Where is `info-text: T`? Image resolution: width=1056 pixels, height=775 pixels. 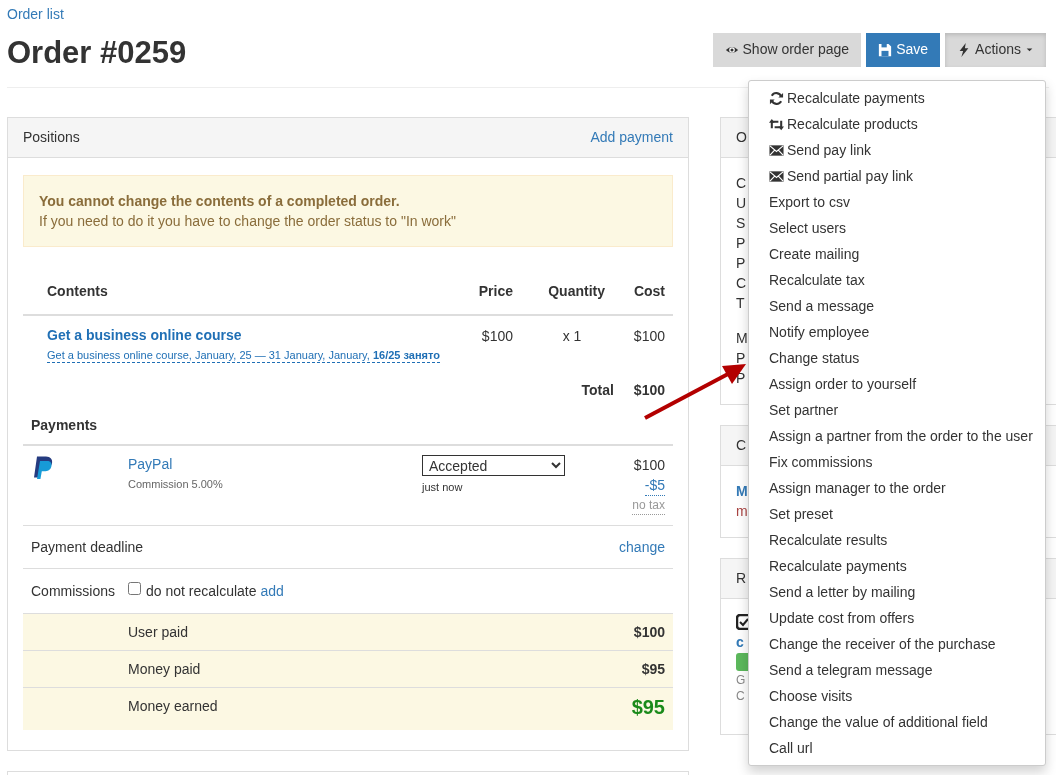
info-text: T is located at coordinates (740, 303).